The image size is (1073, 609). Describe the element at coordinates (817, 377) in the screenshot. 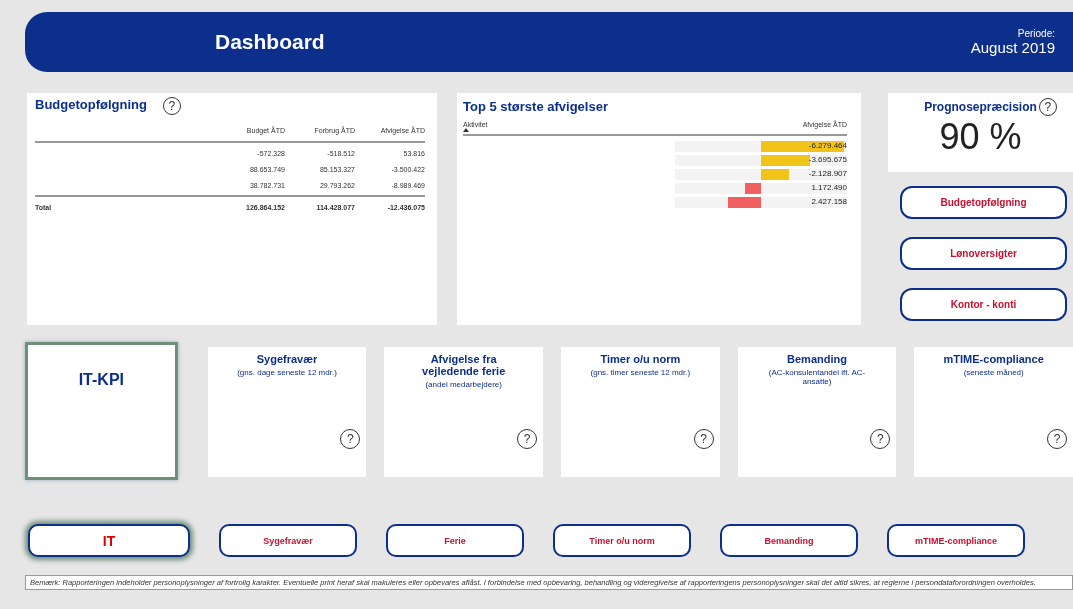

I see `kpi-subtitle: (AC-konsulentandel ift. AC-ansatte)` at that location.